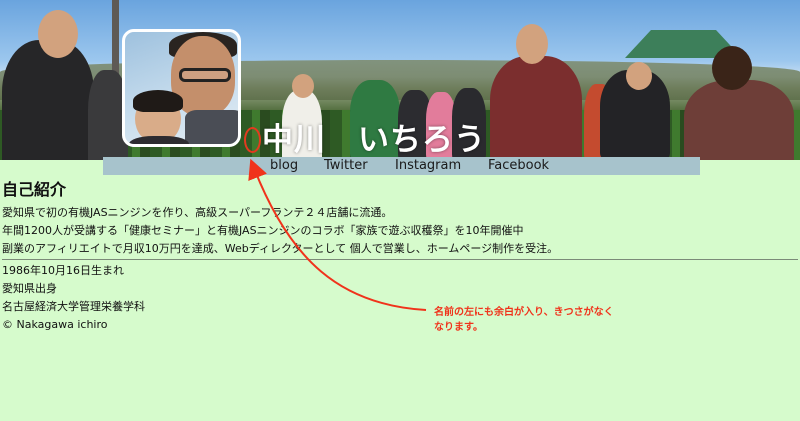 The height and width of the screenshot is (421, 800). I want to click on avatar-child-body, so click(159, 140).